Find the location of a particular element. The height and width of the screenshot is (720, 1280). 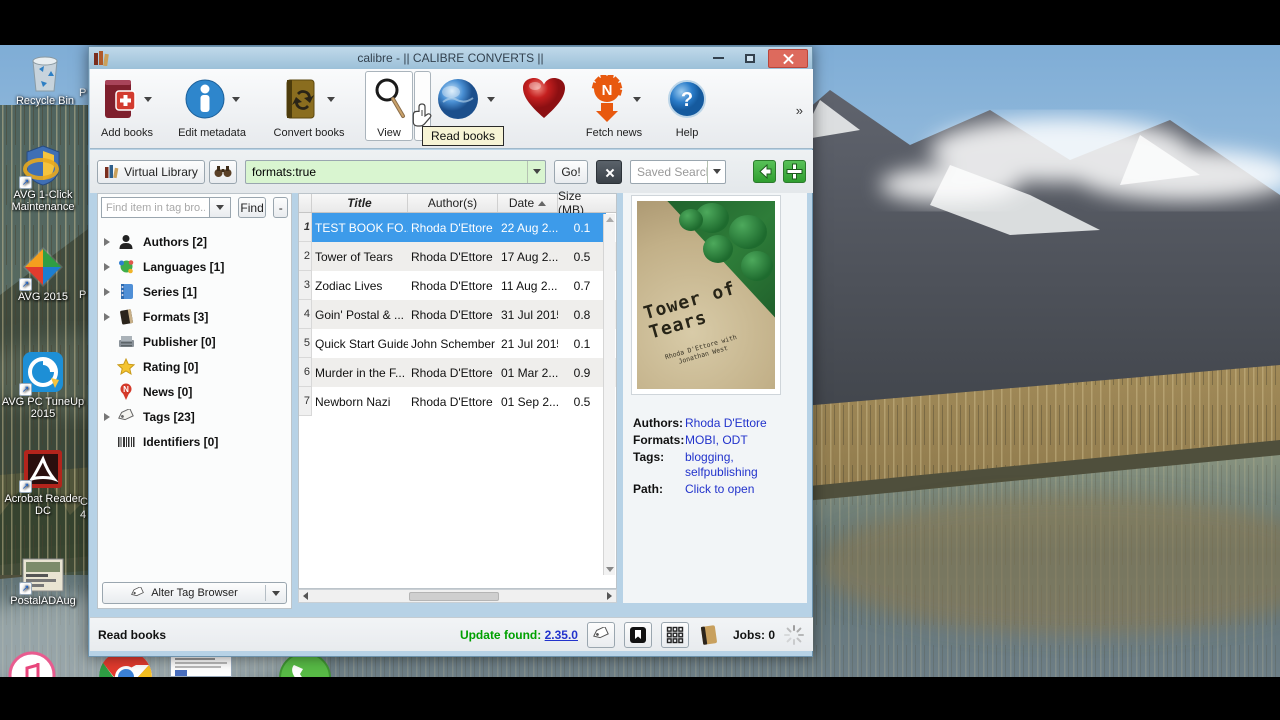

collapse-all-button: - is located at coordinates (280, 207).